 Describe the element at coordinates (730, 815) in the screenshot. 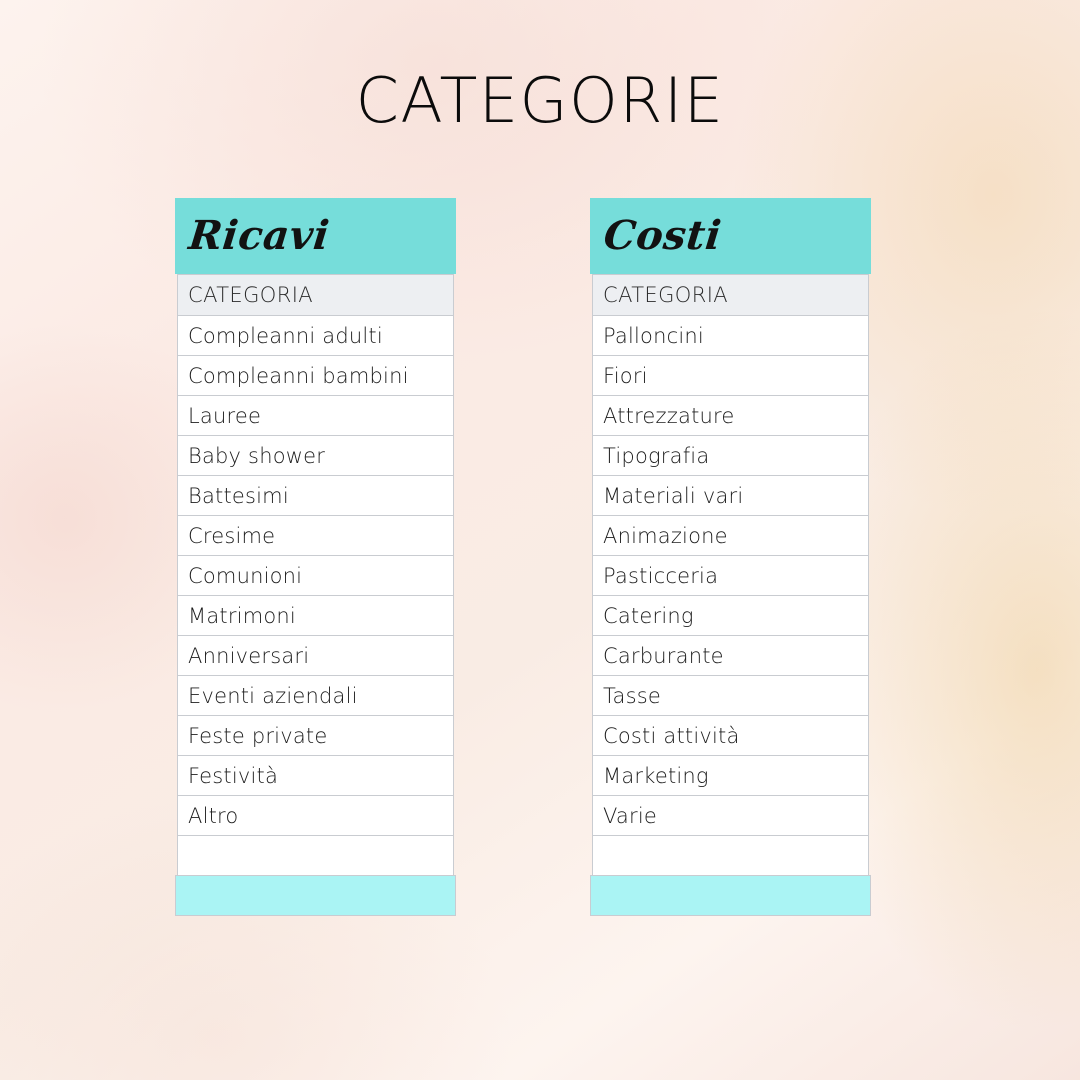

I see `table-row: Varie` at that location.